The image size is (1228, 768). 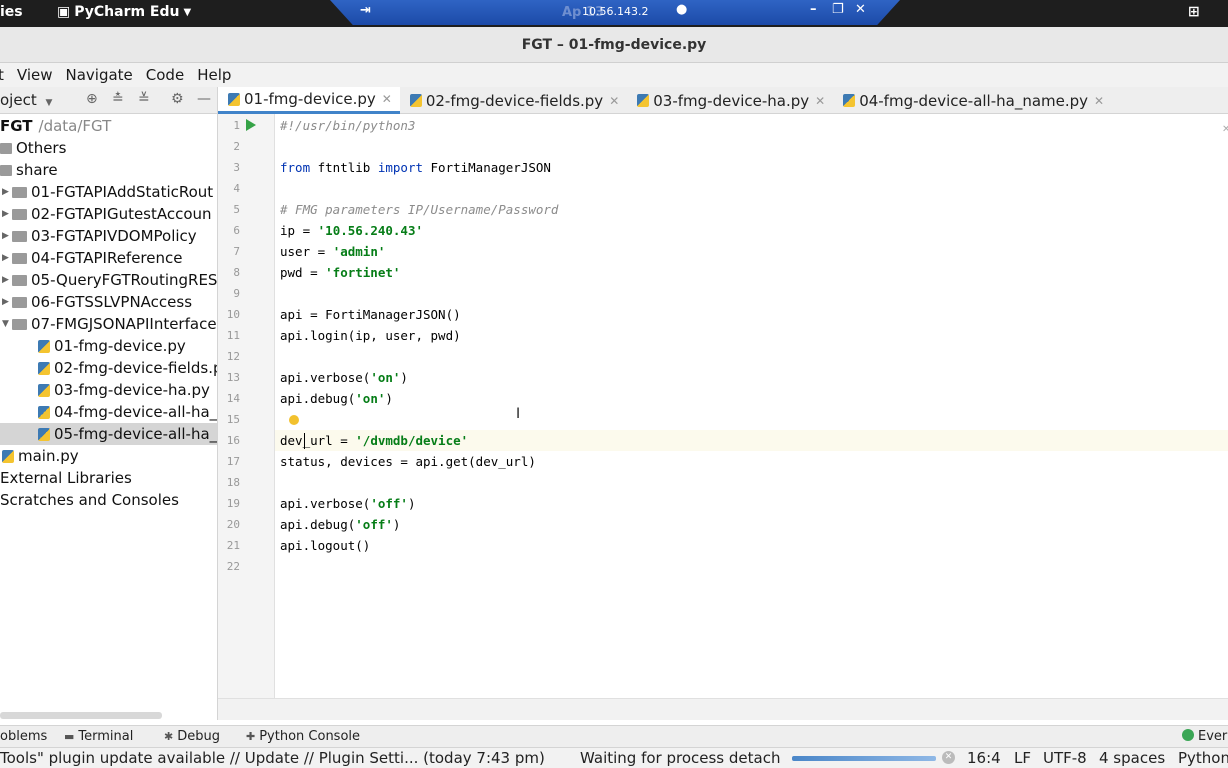 I want to click on tab-03-fmg-device-ha: 03-fmg-device-ha.py ✕, so click(x=730, y=100).